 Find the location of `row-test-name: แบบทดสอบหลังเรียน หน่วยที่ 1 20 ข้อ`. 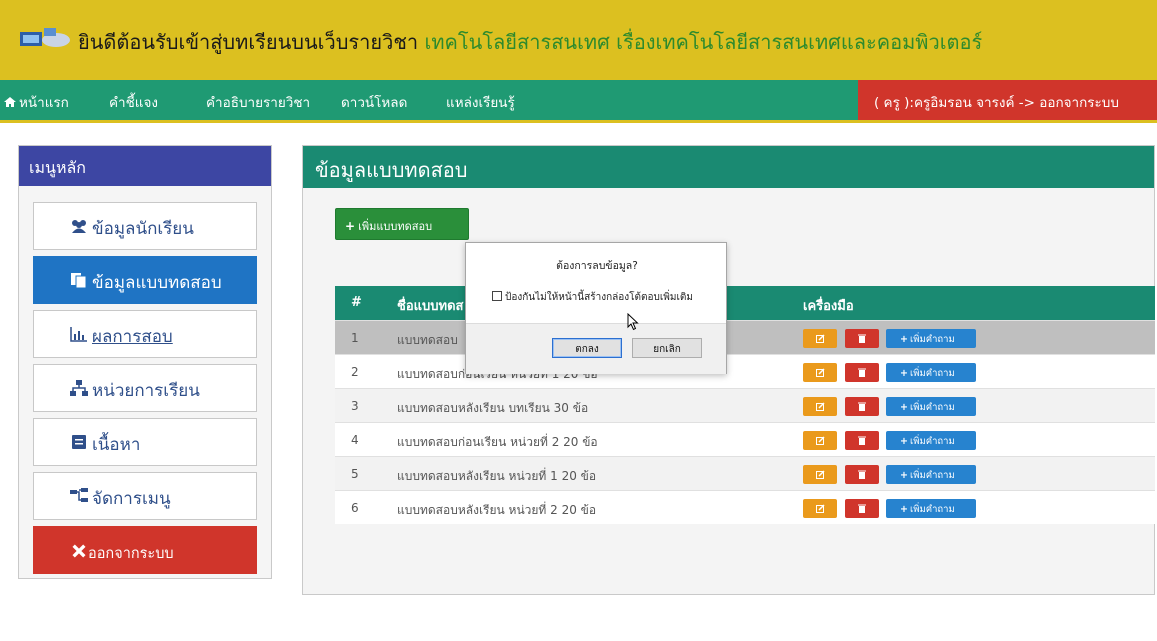

row-test-name: แบบทดสอบหลังเรียน หน่วยที่ 1 20 ข้อ is located at coordinates (497, 476).